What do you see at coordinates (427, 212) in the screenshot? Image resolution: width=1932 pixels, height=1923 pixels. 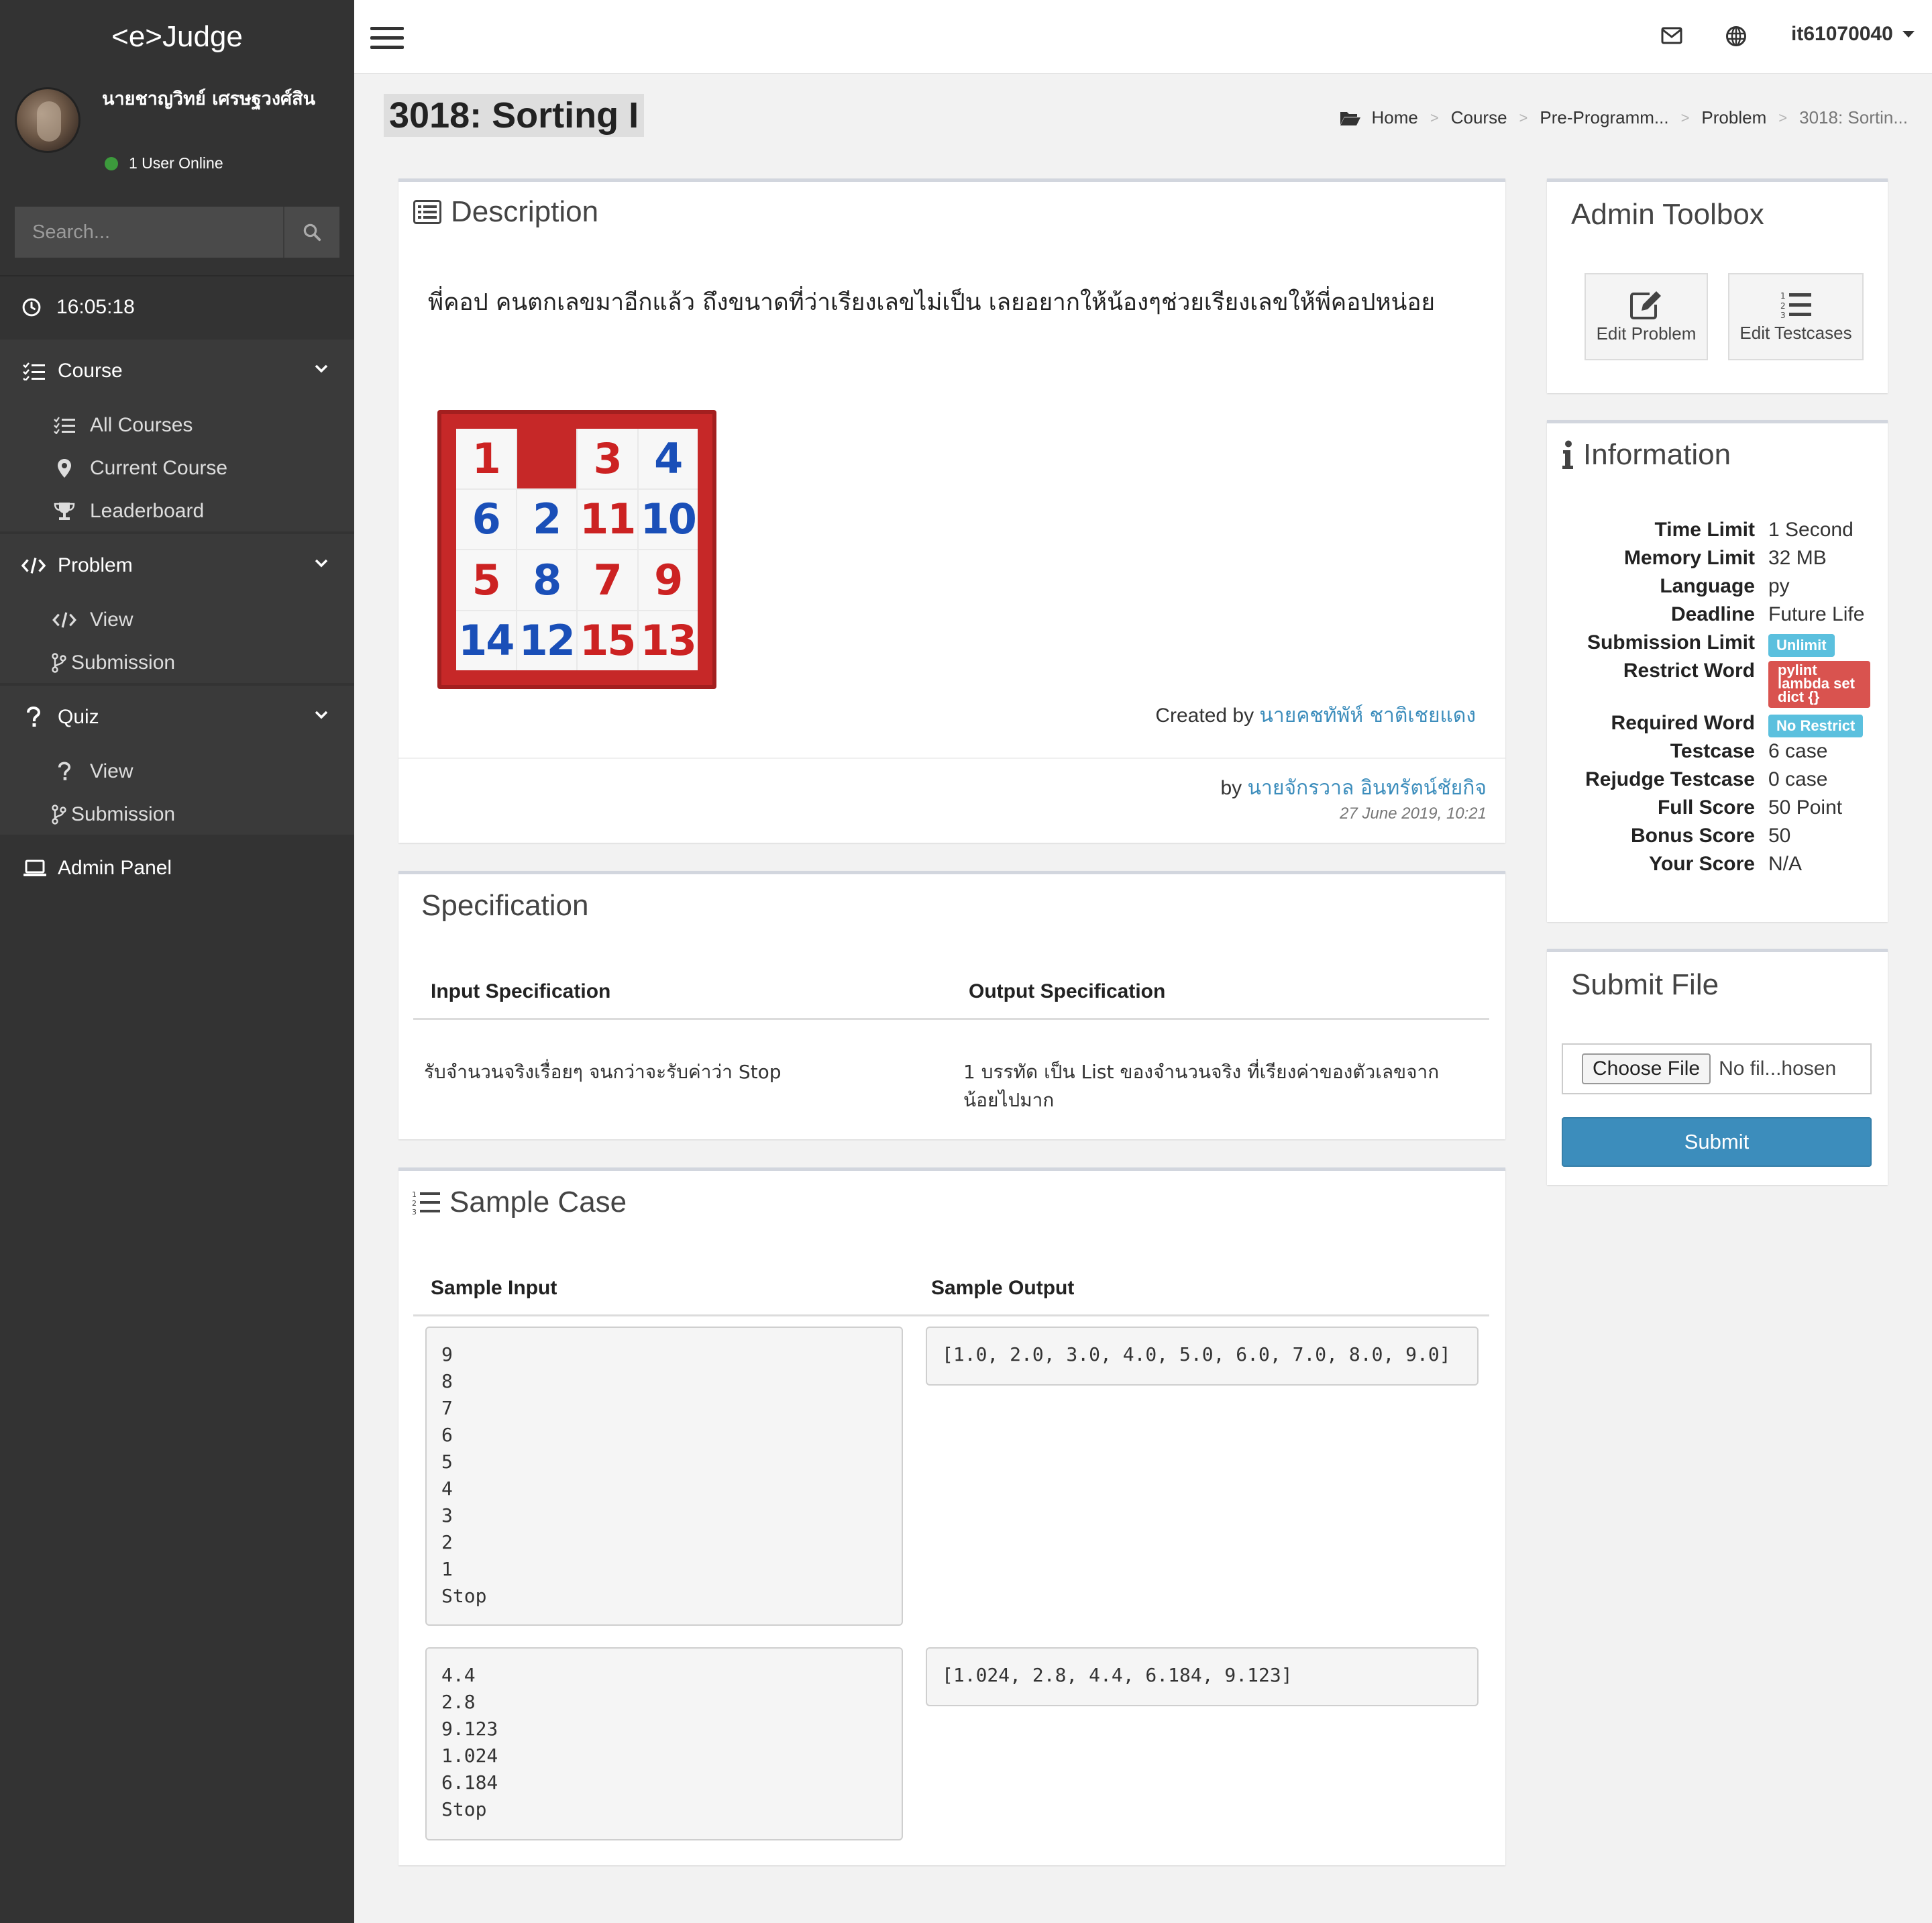 I see `list-alt-icon` at bounding box center [427, 212].